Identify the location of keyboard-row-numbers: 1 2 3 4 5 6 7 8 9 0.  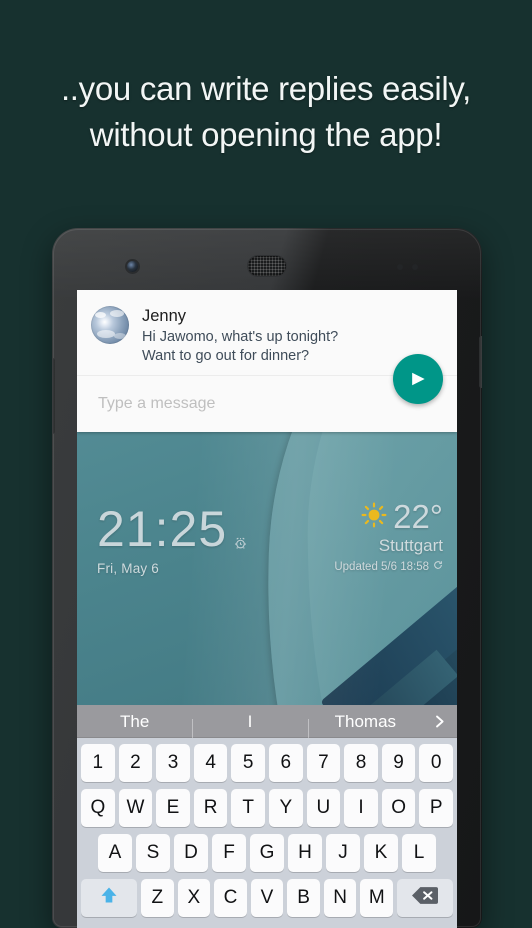
(267, 763).